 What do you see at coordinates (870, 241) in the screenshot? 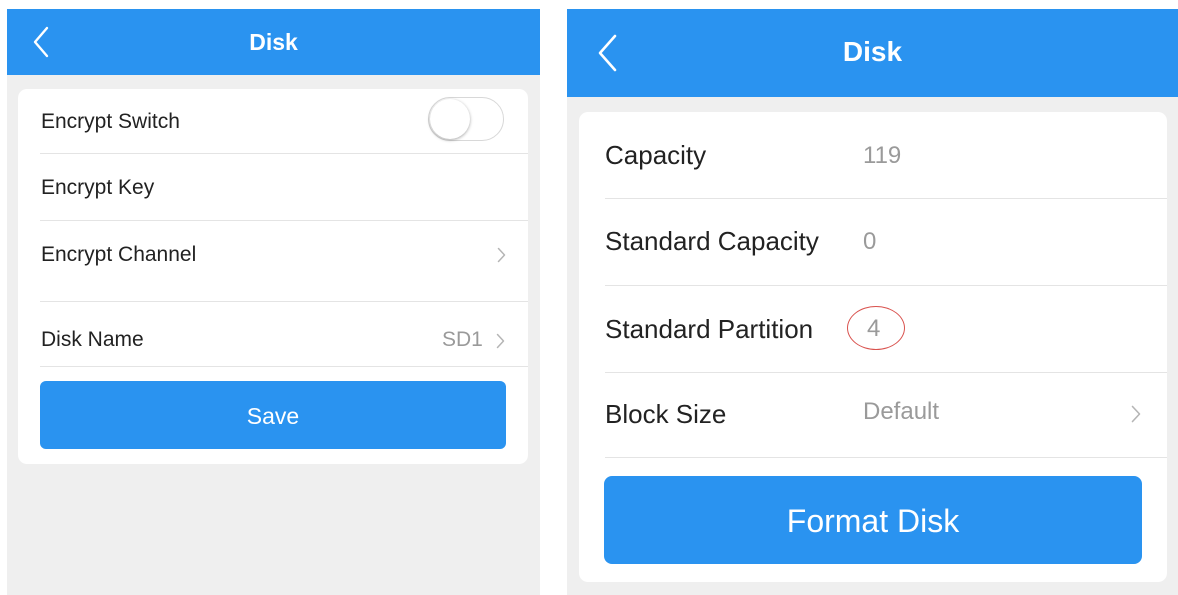
I see `standard-capacity-value: 0` at bounding box center [870, 241].